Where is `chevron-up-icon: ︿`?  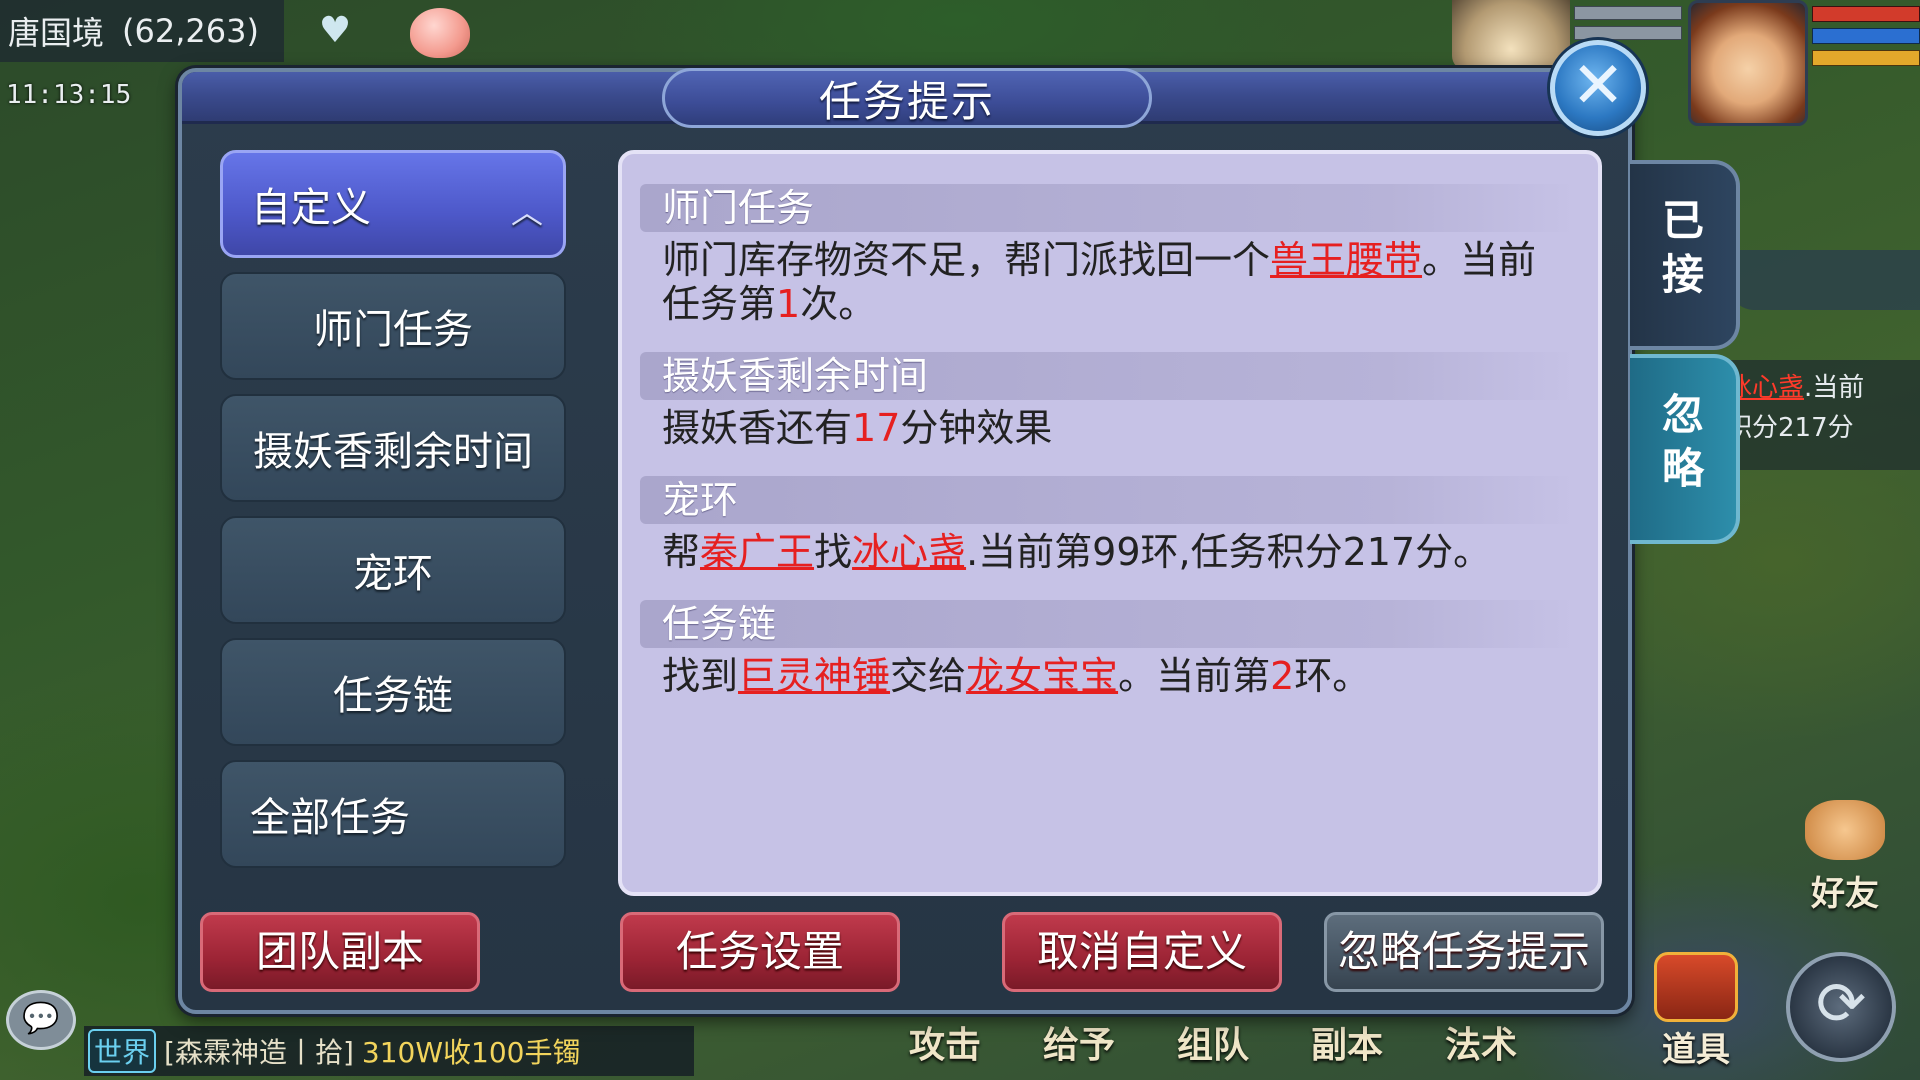
chevron-up-icon: ︿ is located at coordinates (526, 212).